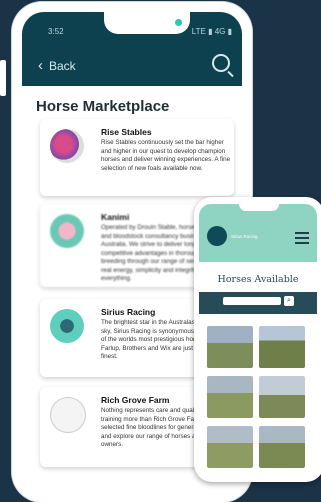 This screenshot has height=502, width=321. Describe the element at coordinates (302, 239) in the screenshot. I see `menu-icon` at that location.